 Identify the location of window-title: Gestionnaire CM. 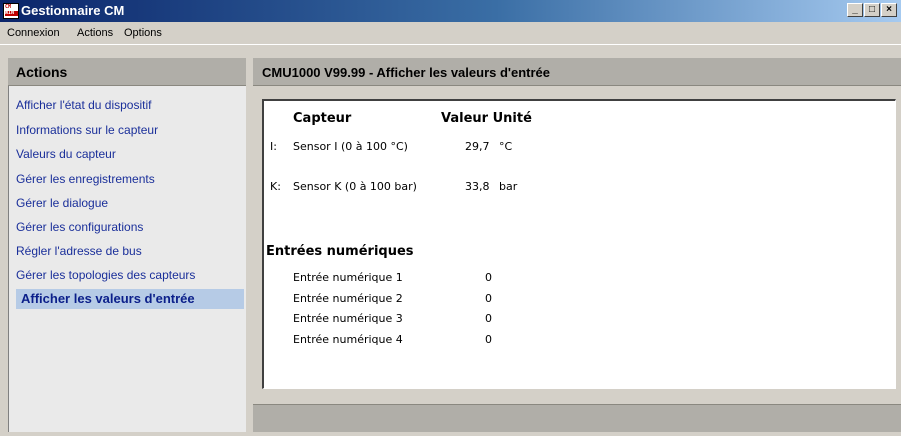
(73, 10).